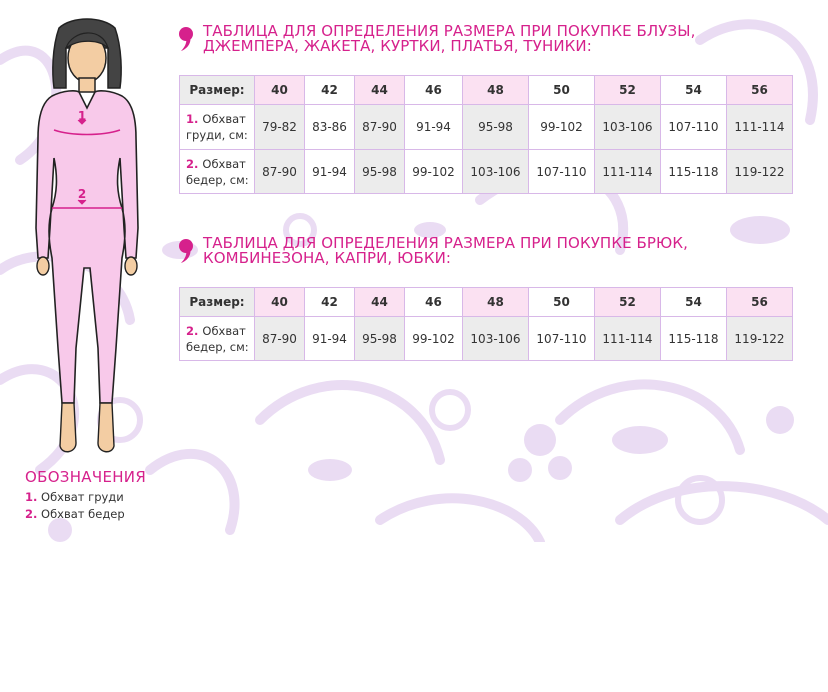 This screenshot has width=828, height=692. I want to click on legend-title: ОБОЗНАЧЕНИЯ, so click(86, 477).